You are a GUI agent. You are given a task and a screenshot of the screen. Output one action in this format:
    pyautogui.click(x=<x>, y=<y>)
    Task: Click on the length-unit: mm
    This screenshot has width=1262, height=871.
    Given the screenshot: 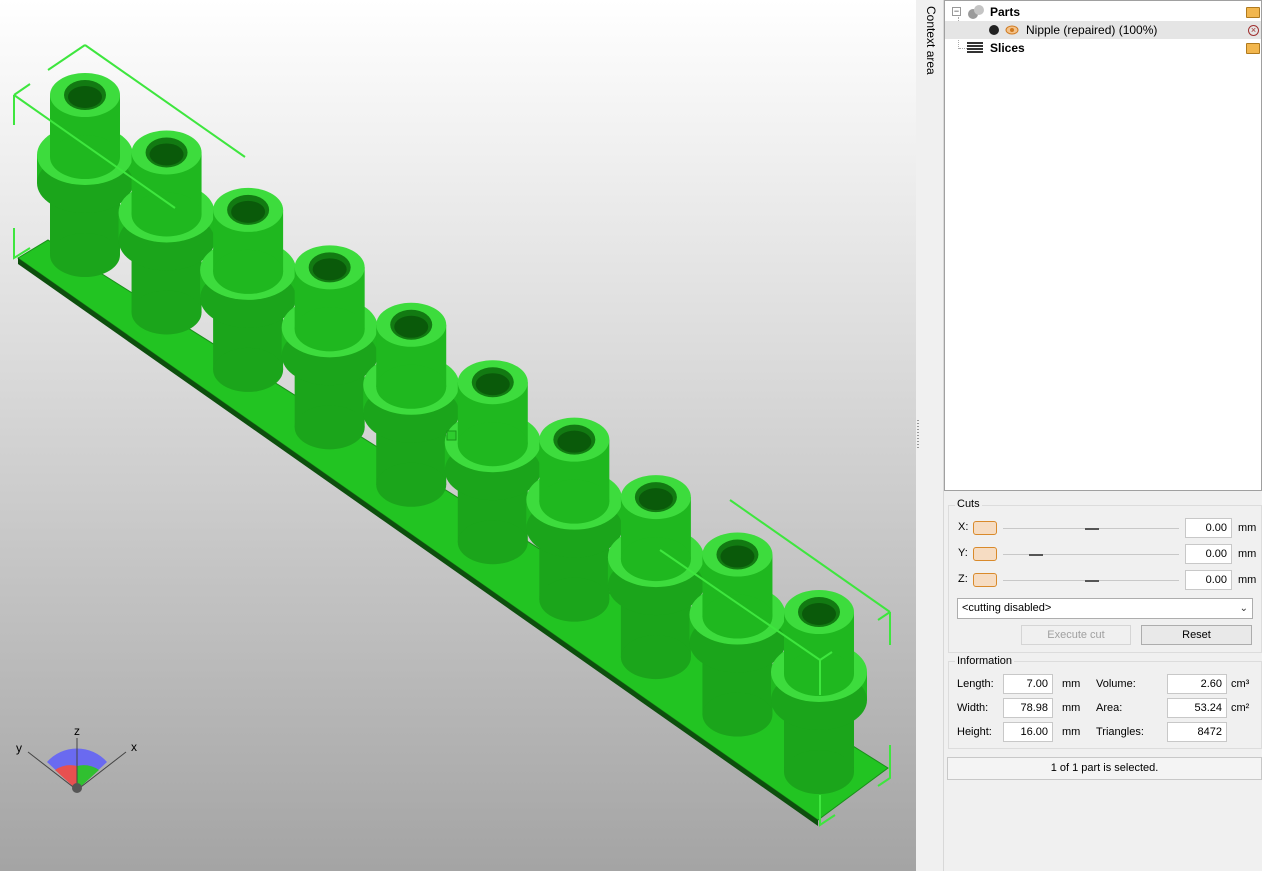 What is the action you would take?
    pyautogui.click(x=1071, y=684)
    